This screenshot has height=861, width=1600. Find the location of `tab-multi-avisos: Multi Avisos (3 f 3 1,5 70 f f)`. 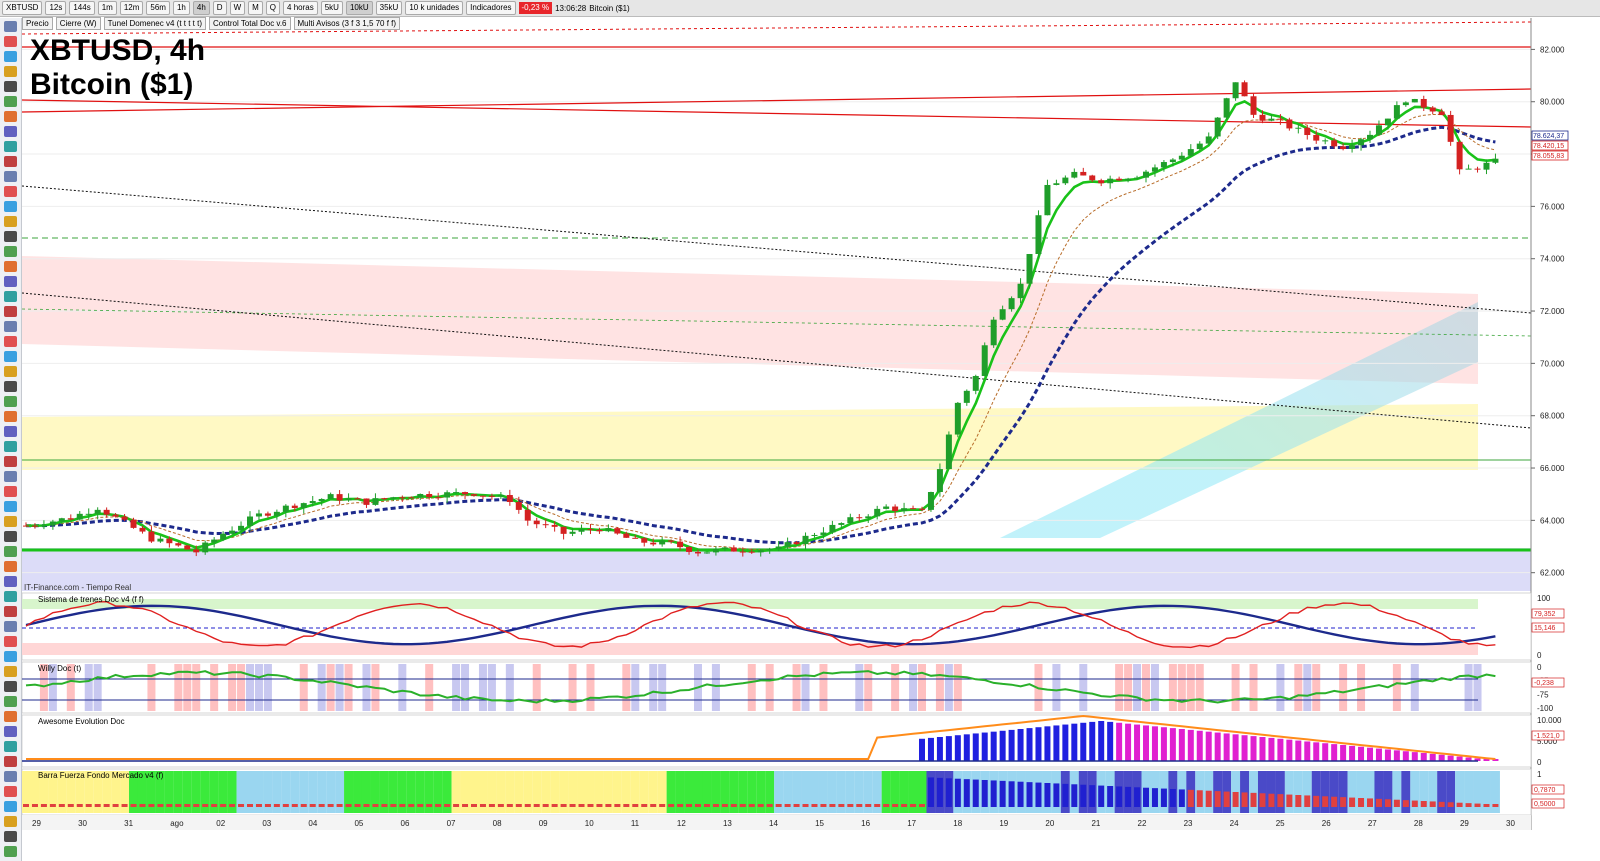

tab-multi-avisos: Multi Avisos (3 f 3 1,5 70 f f) is located at coordinates (347, 23).